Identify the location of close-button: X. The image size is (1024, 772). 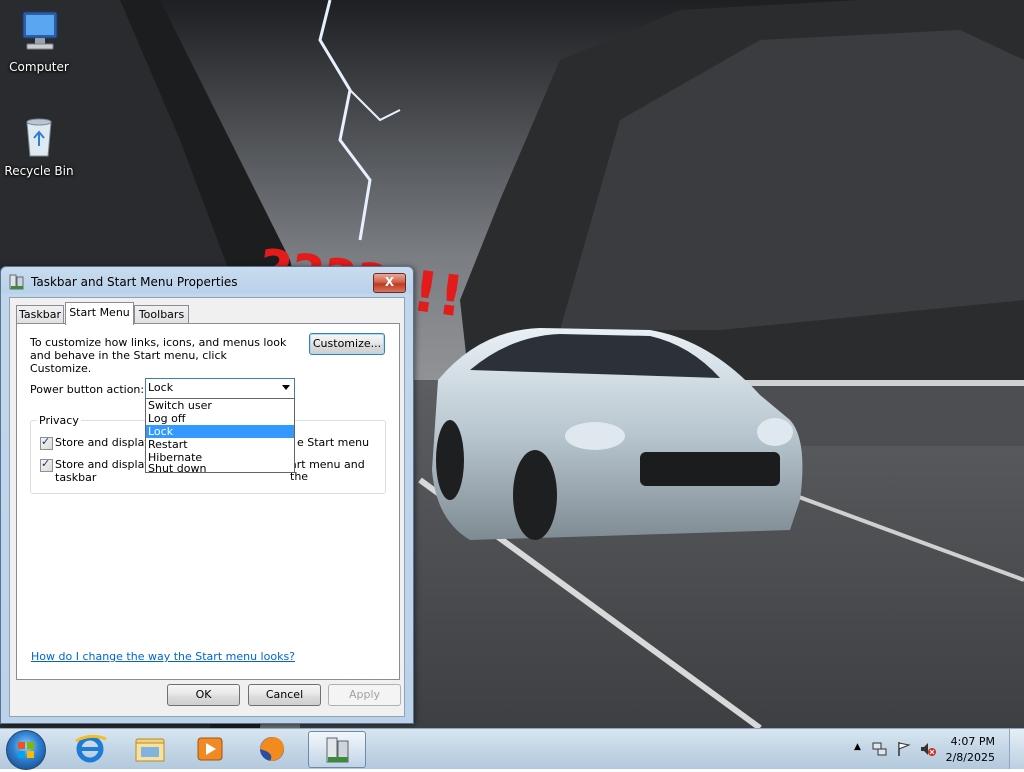
(389, 283).